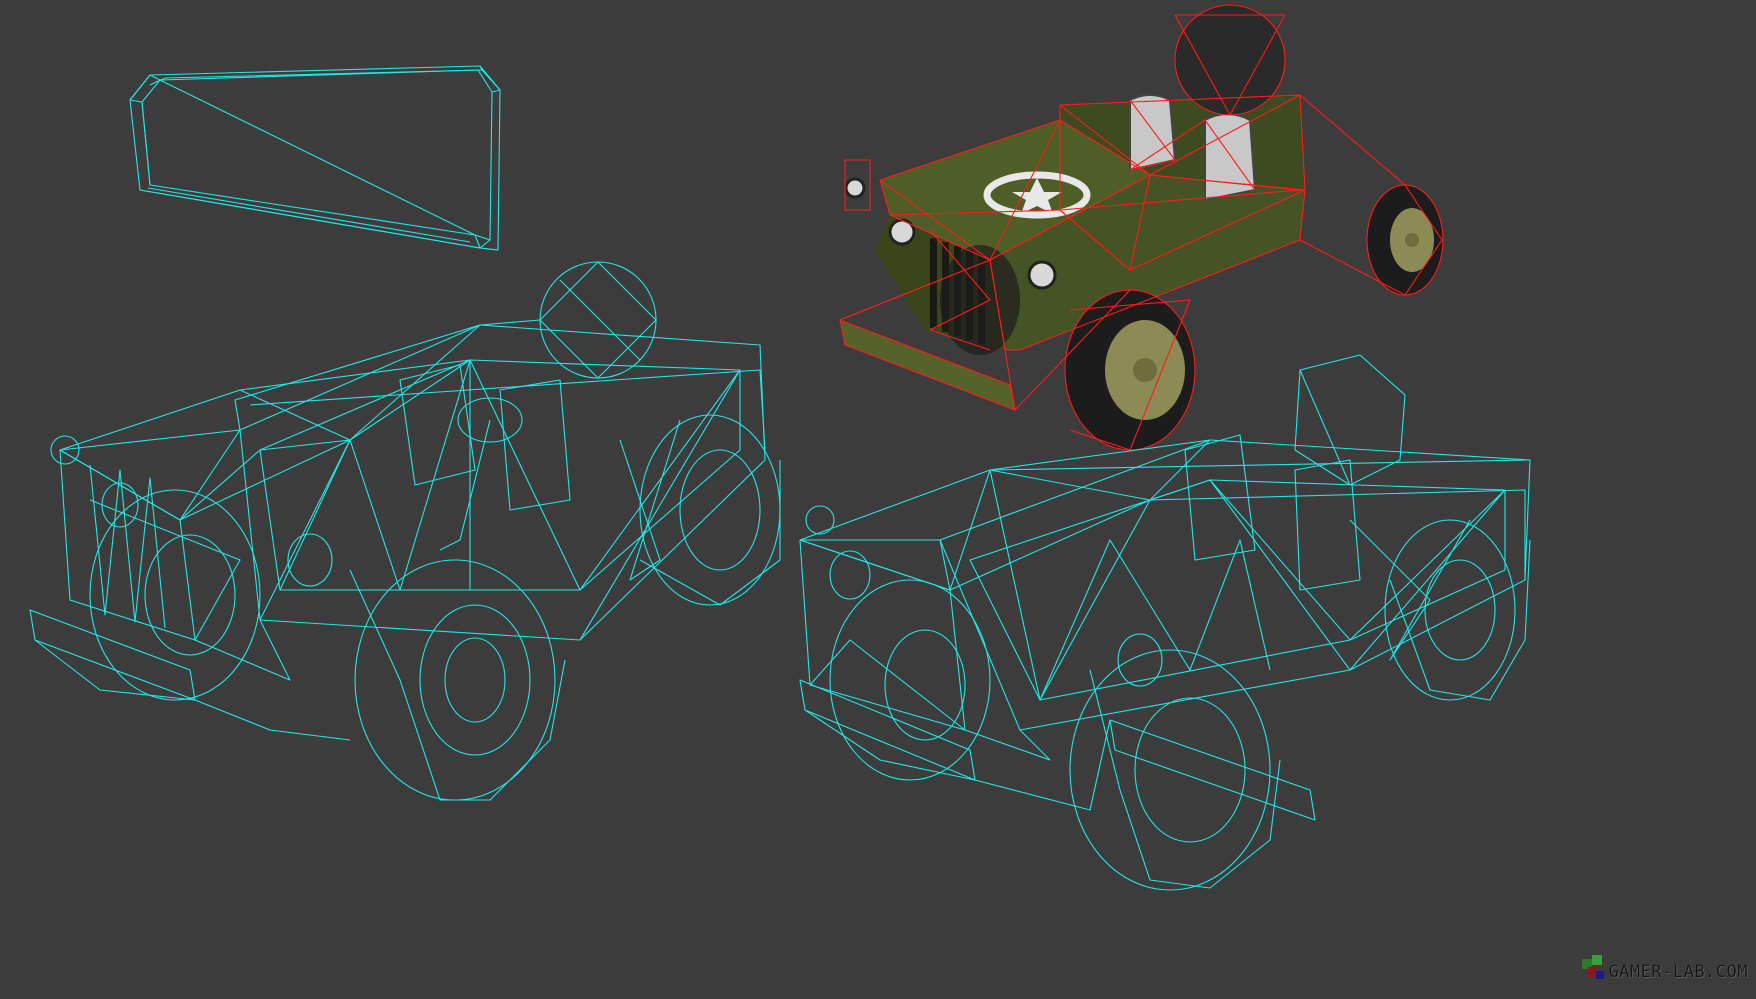 This screenshot has width=1756, height=999. What do you see at coordinates (1678, 972) in the screenshot?
I see `watermark-text: GAMER-LAB.COM` at bounding box center [1678, 972].